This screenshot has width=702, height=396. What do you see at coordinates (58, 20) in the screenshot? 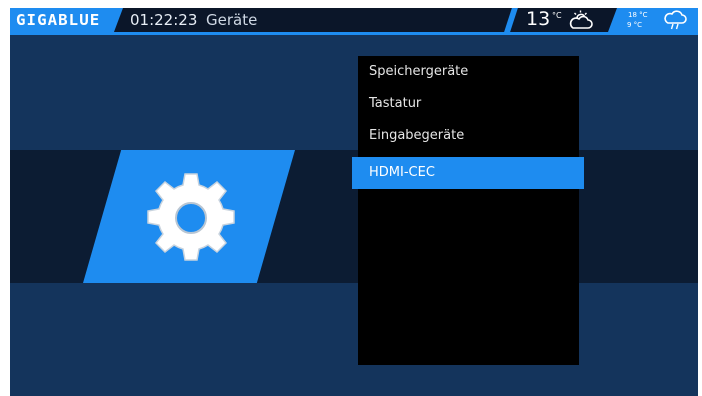
I see `brand-logo-text: GIGABLUE` at bounding box center [58, 20].